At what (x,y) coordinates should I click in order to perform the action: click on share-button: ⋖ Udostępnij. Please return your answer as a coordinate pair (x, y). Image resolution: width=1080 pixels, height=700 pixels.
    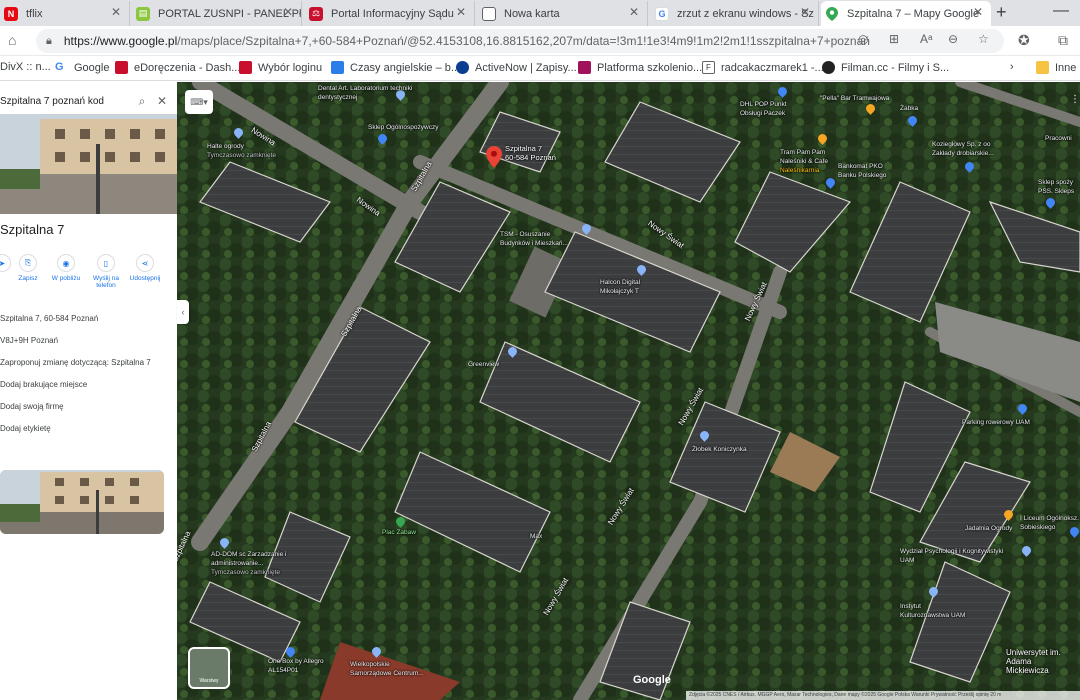
    Looking at the image, I should click on (145, 268).